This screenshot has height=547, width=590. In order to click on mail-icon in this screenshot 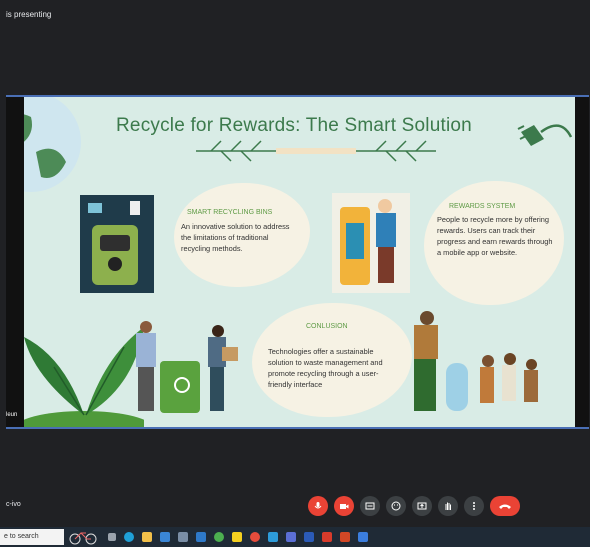, I will do `click(201, 537)`.